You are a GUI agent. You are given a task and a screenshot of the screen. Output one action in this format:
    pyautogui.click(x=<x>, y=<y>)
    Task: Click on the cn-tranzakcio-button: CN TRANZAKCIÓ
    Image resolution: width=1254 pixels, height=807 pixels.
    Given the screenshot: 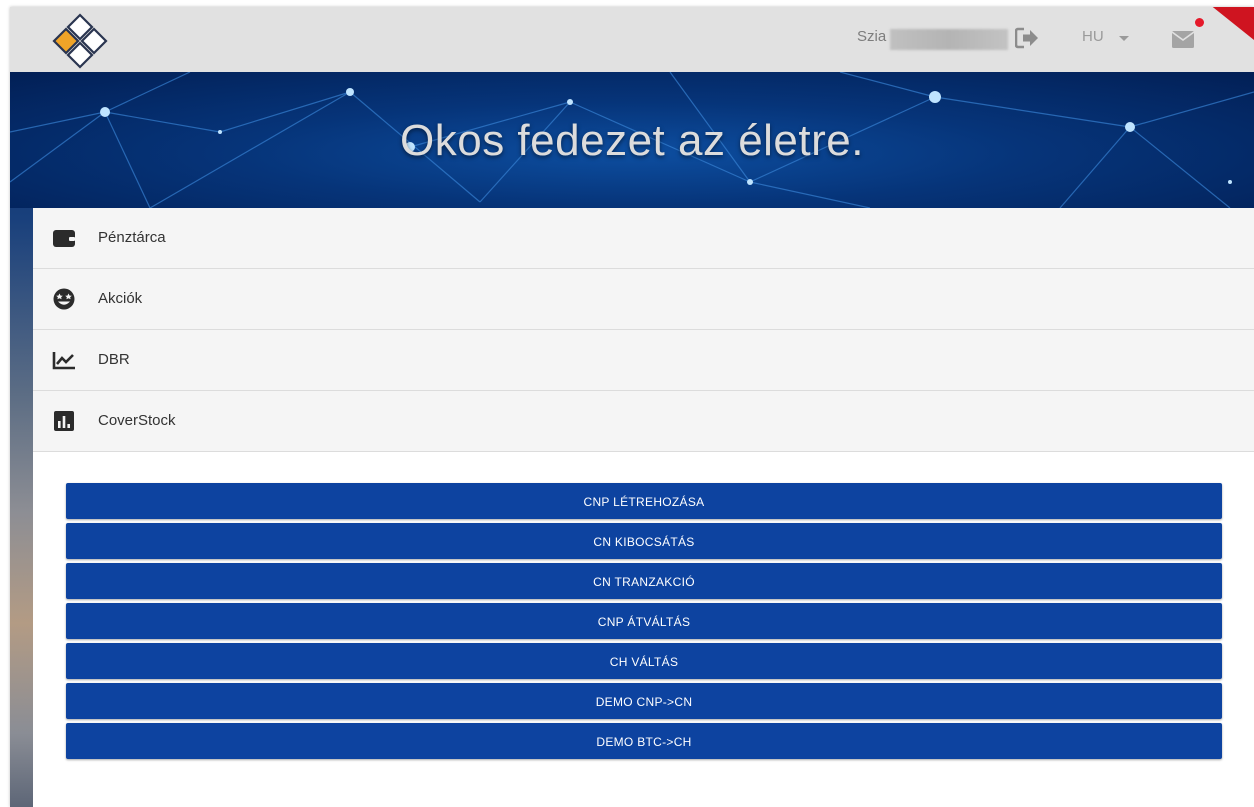 What is the action you would take?
    pyautogui.click(x=644, y=581)
    